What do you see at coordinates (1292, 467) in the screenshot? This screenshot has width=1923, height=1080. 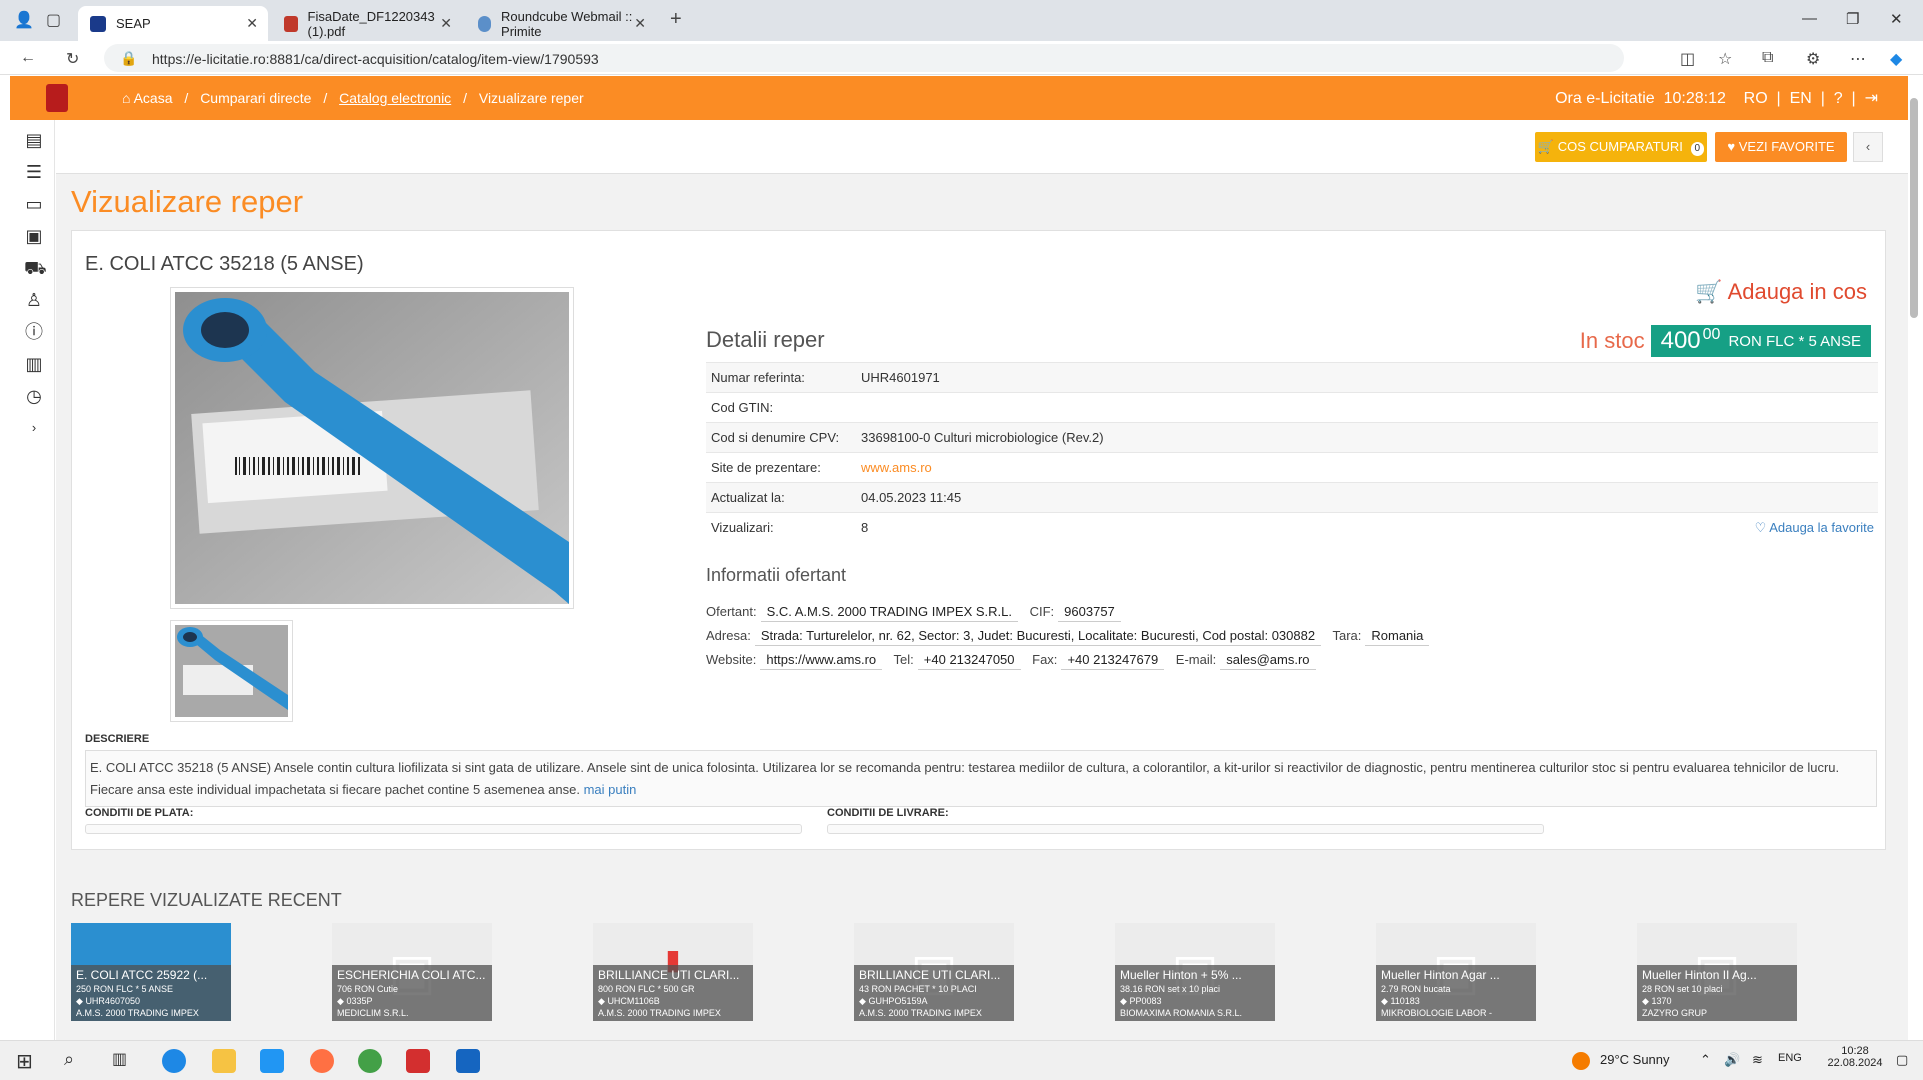 I see `detail-row: Site de prezentare: www.ams.ro` at bounding box center [1292, 467].